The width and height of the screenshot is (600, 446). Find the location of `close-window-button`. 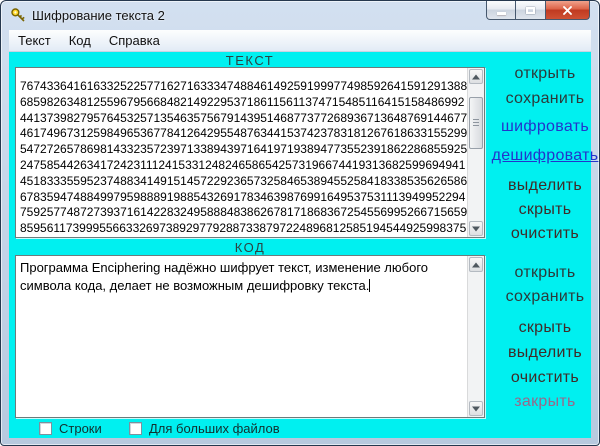

close-window-button is located at coordinates (567, 10).